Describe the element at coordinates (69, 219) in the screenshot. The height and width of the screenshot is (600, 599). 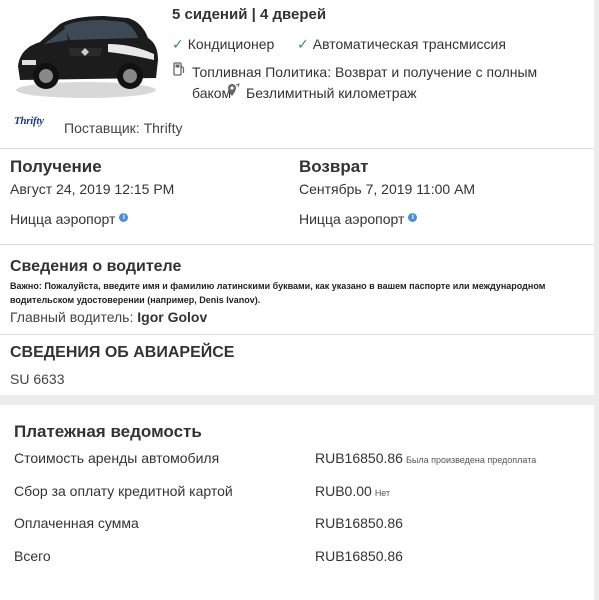
I see `pickup-location: Ницца аэропорт i` at that location.